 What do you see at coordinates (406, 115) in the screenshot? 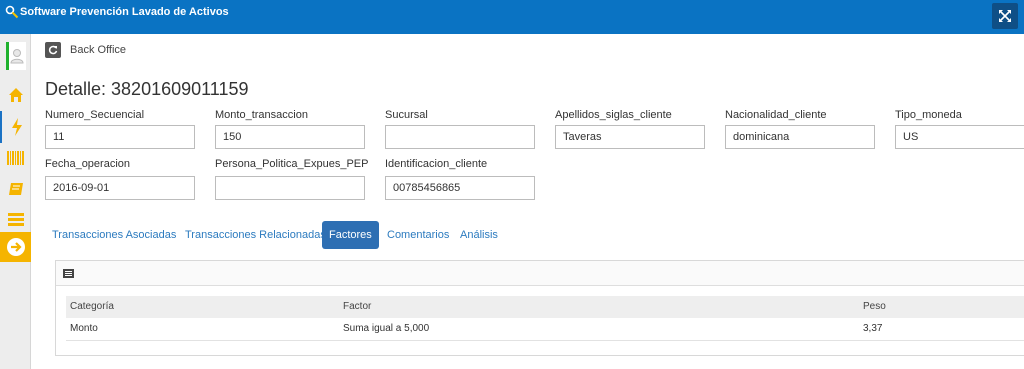
I see `sucursal-label: Sucursal` at bounding box center [406, 115].